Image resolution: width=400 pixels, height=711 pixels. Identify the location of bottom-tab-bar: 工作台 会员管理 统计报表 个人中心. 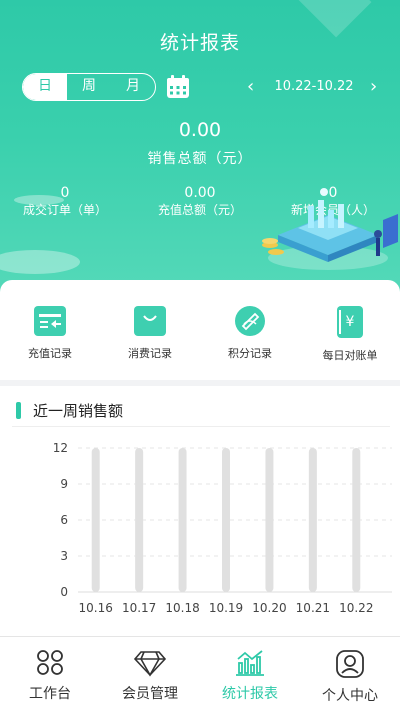
(200, 673).